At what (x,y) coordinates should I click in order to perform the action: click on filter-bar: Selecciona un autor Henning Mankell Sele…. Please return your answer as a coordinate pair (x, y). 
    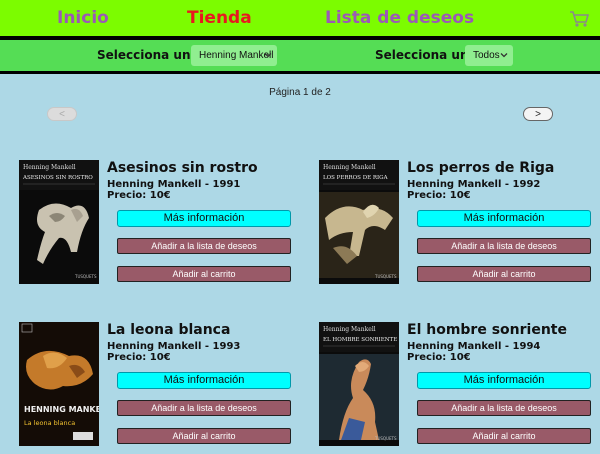
    Looking at the image, I should click on (300, 55).